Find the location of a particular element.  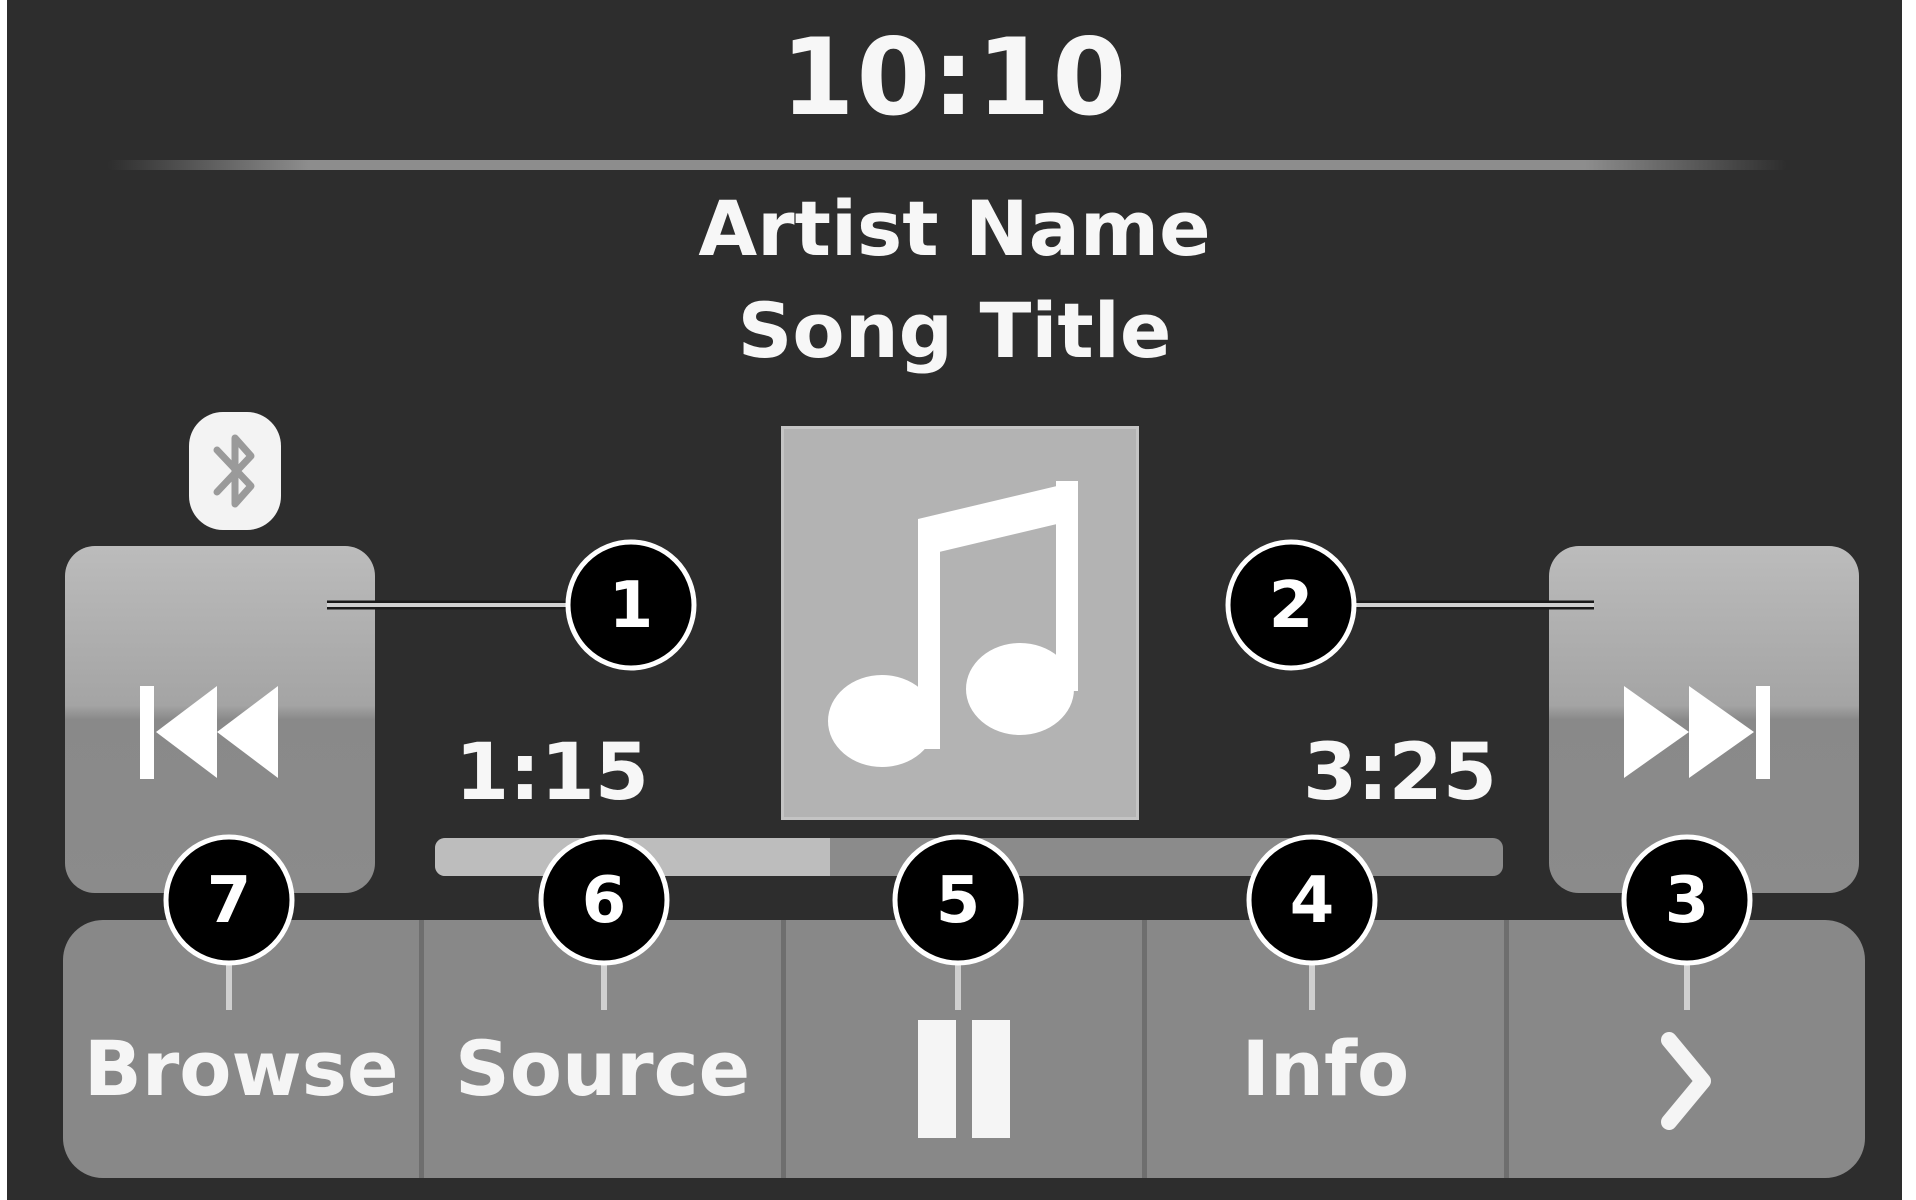

elapsed-time: 1:15 is located at coordinates (552, 773).